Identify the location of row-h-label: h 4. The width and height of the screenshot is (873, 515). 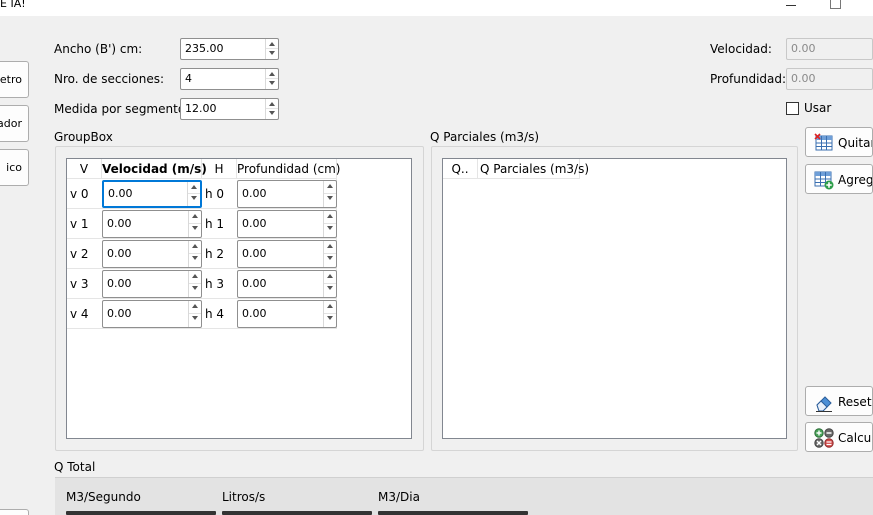
(215, 314).